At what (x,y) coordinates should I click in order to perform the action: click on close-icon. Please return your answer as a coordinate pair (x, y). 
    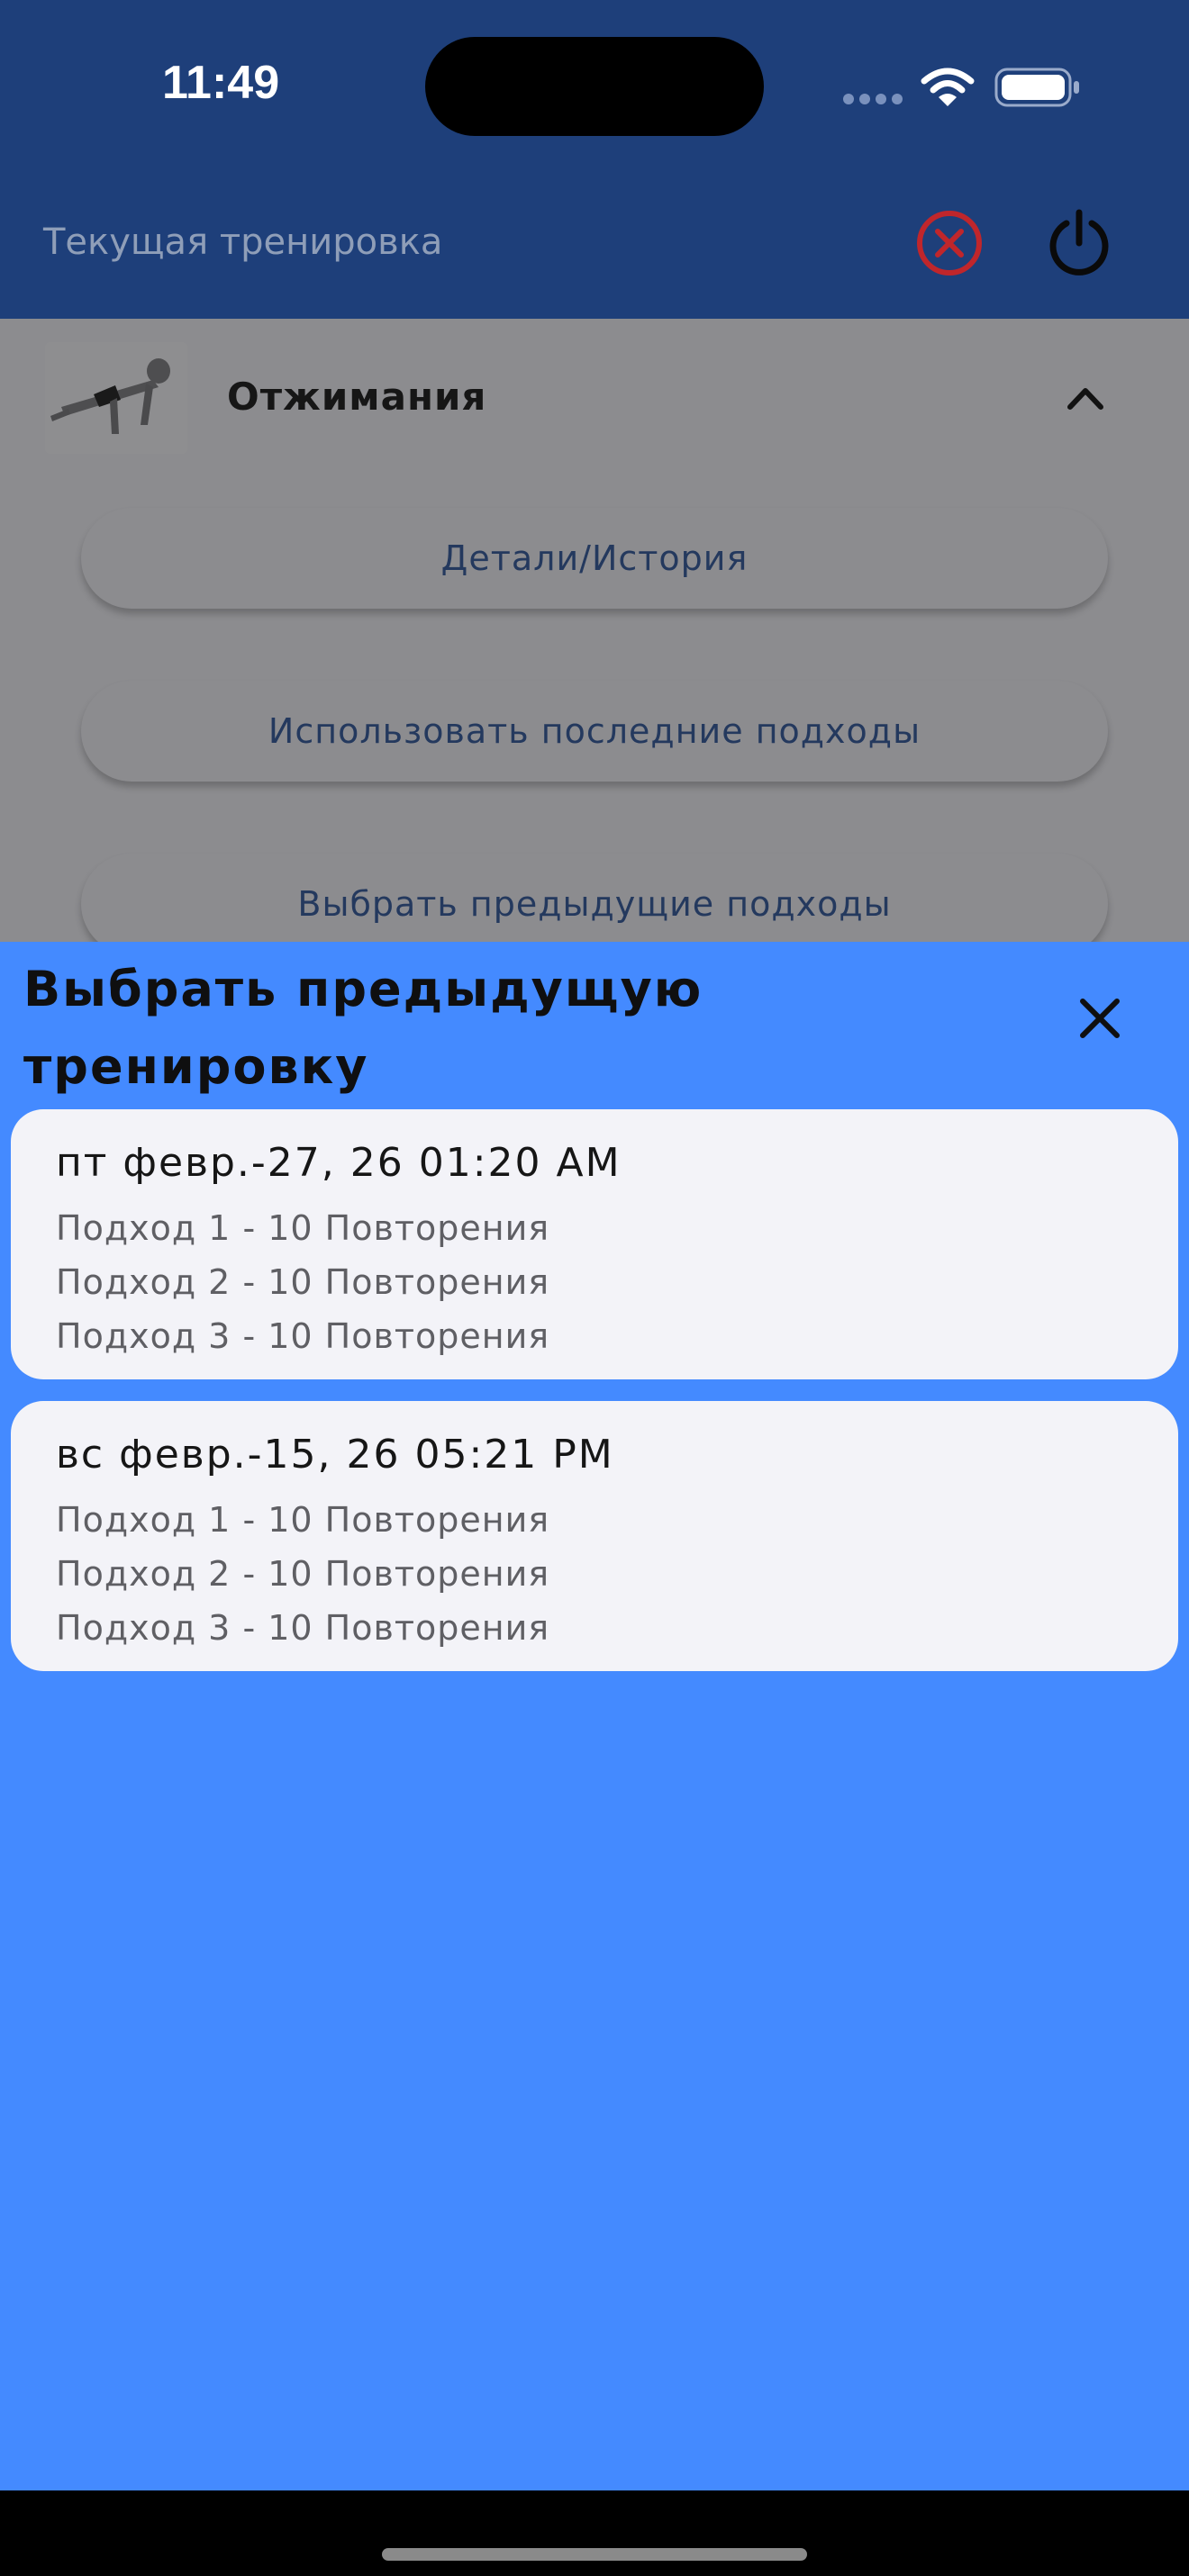
    Looking at the image, I should click on (1099, 1018).